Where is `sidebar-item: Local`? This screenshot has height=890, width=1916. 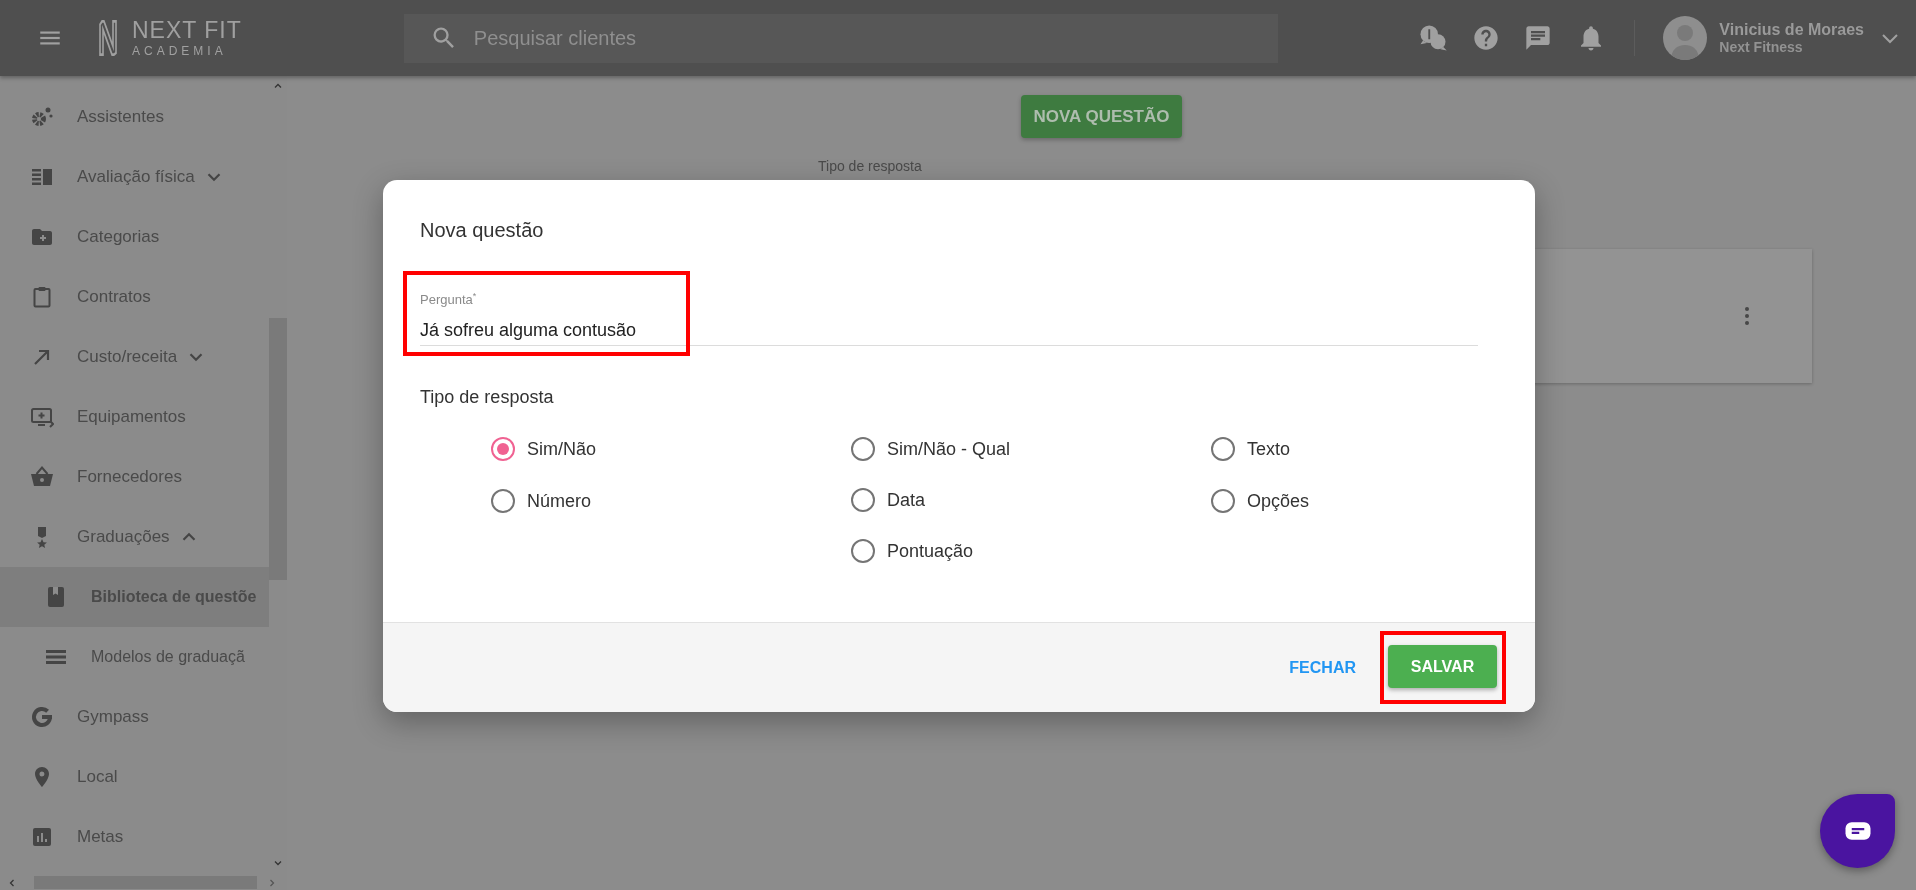
sidebar-item: Local is located at coordinates (134, 777).